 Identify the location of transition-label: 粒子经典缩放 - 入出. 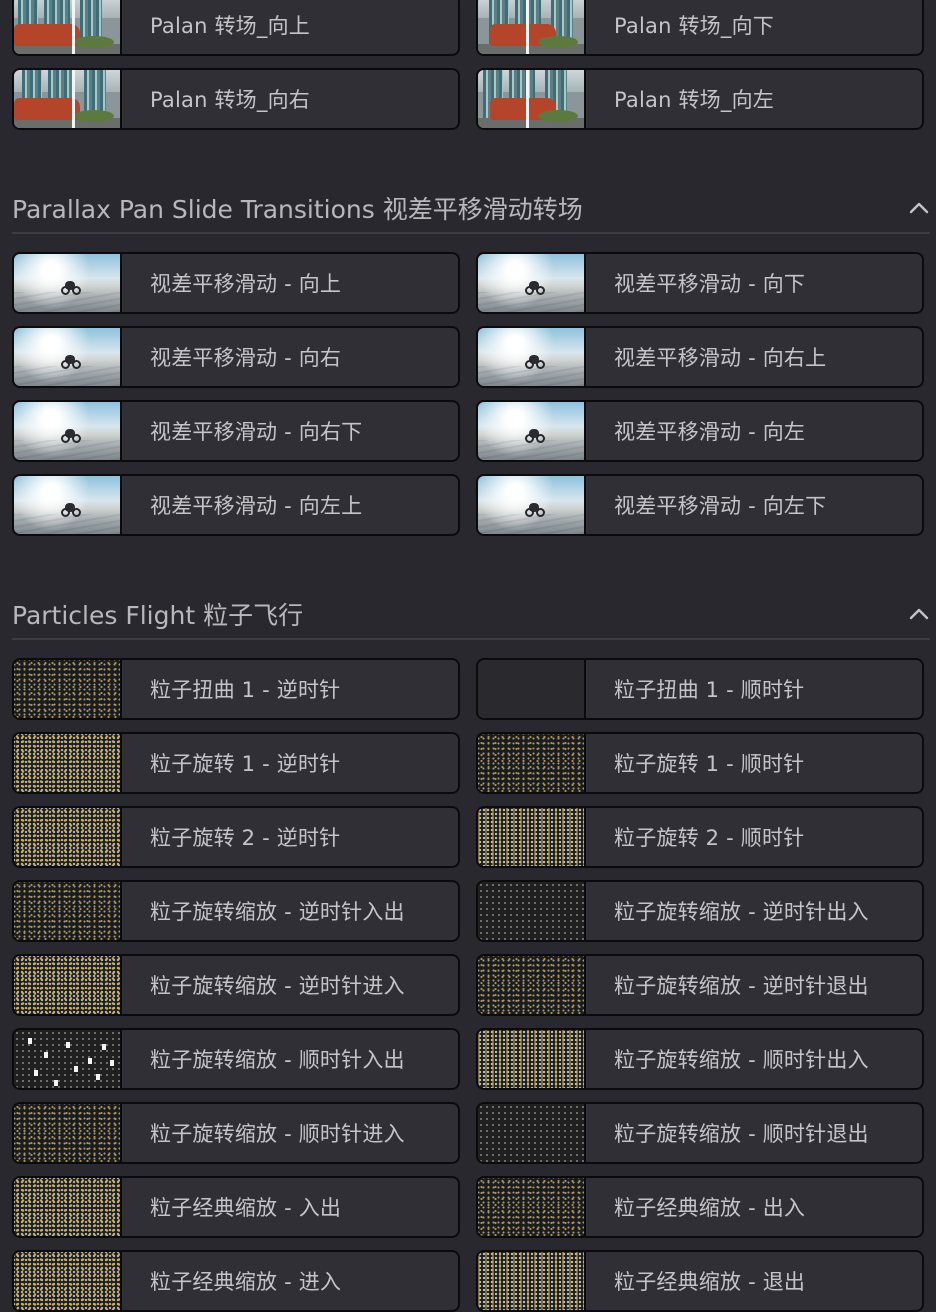
(246, 1208).